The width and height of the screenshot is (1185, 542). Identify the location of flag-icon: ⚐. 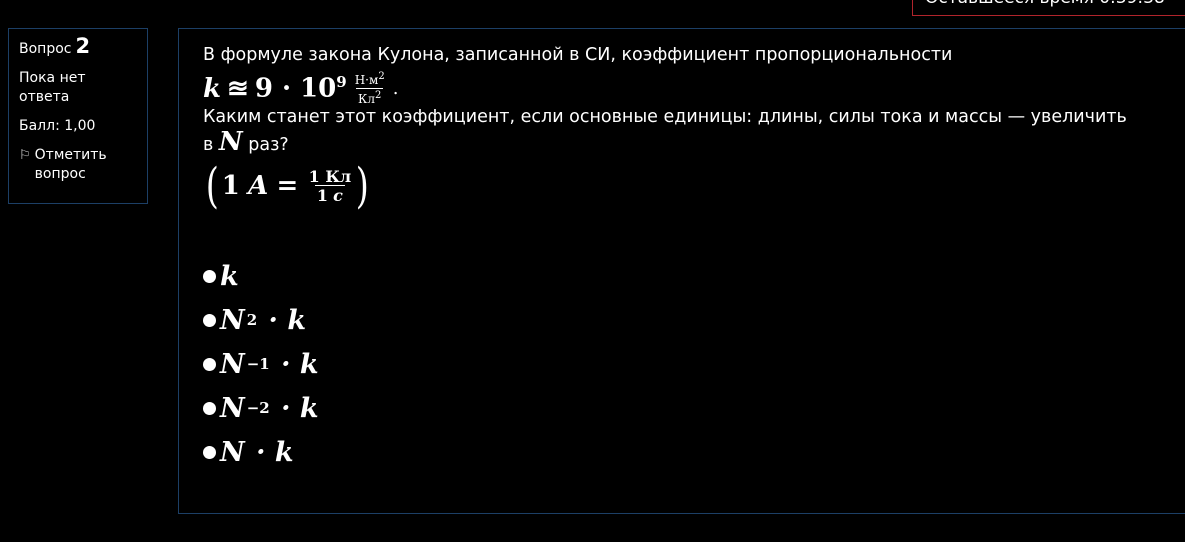
(25, 155).